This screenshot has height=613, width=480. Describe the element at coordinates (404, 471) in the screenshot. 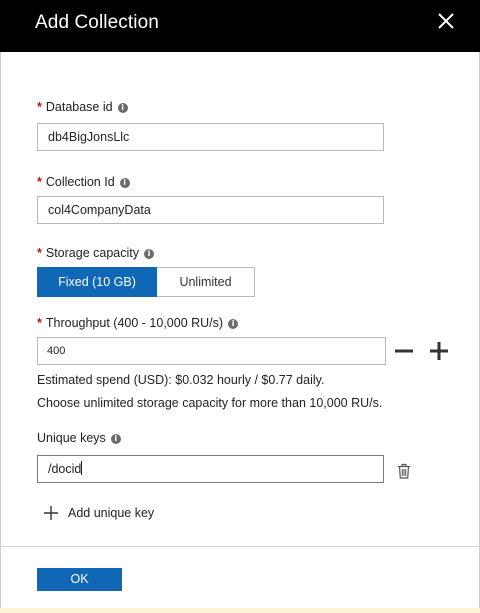

I see `trash-icon` at that location.